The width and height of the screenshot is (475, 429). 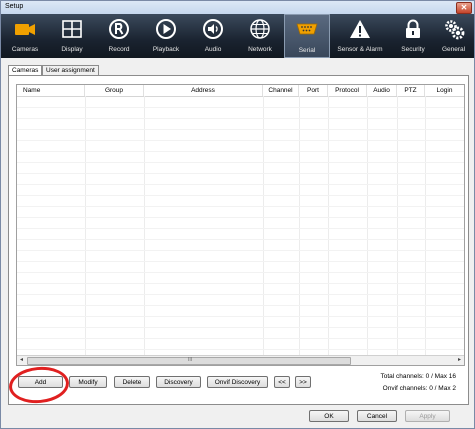 What do you see at coordinates (307, 36) in the screenshot?
I see `toolbar-item-serial: Serial` at bounding box center [307, 36].